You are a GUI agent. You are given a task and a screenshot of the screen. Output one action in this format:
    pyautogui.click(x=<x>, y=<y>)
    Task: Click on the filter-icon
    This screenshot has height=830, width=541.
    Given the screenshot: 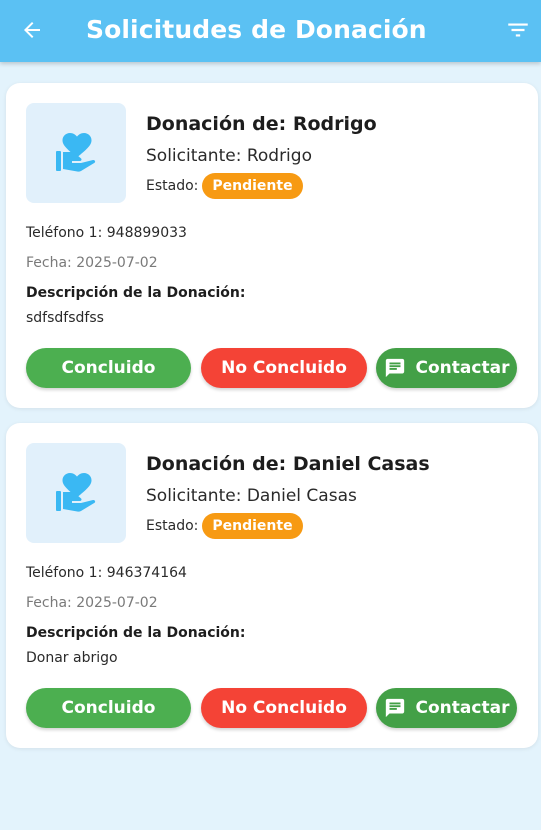 What is the action you would take?
    pyautogui.click(x=518, y=30)
    